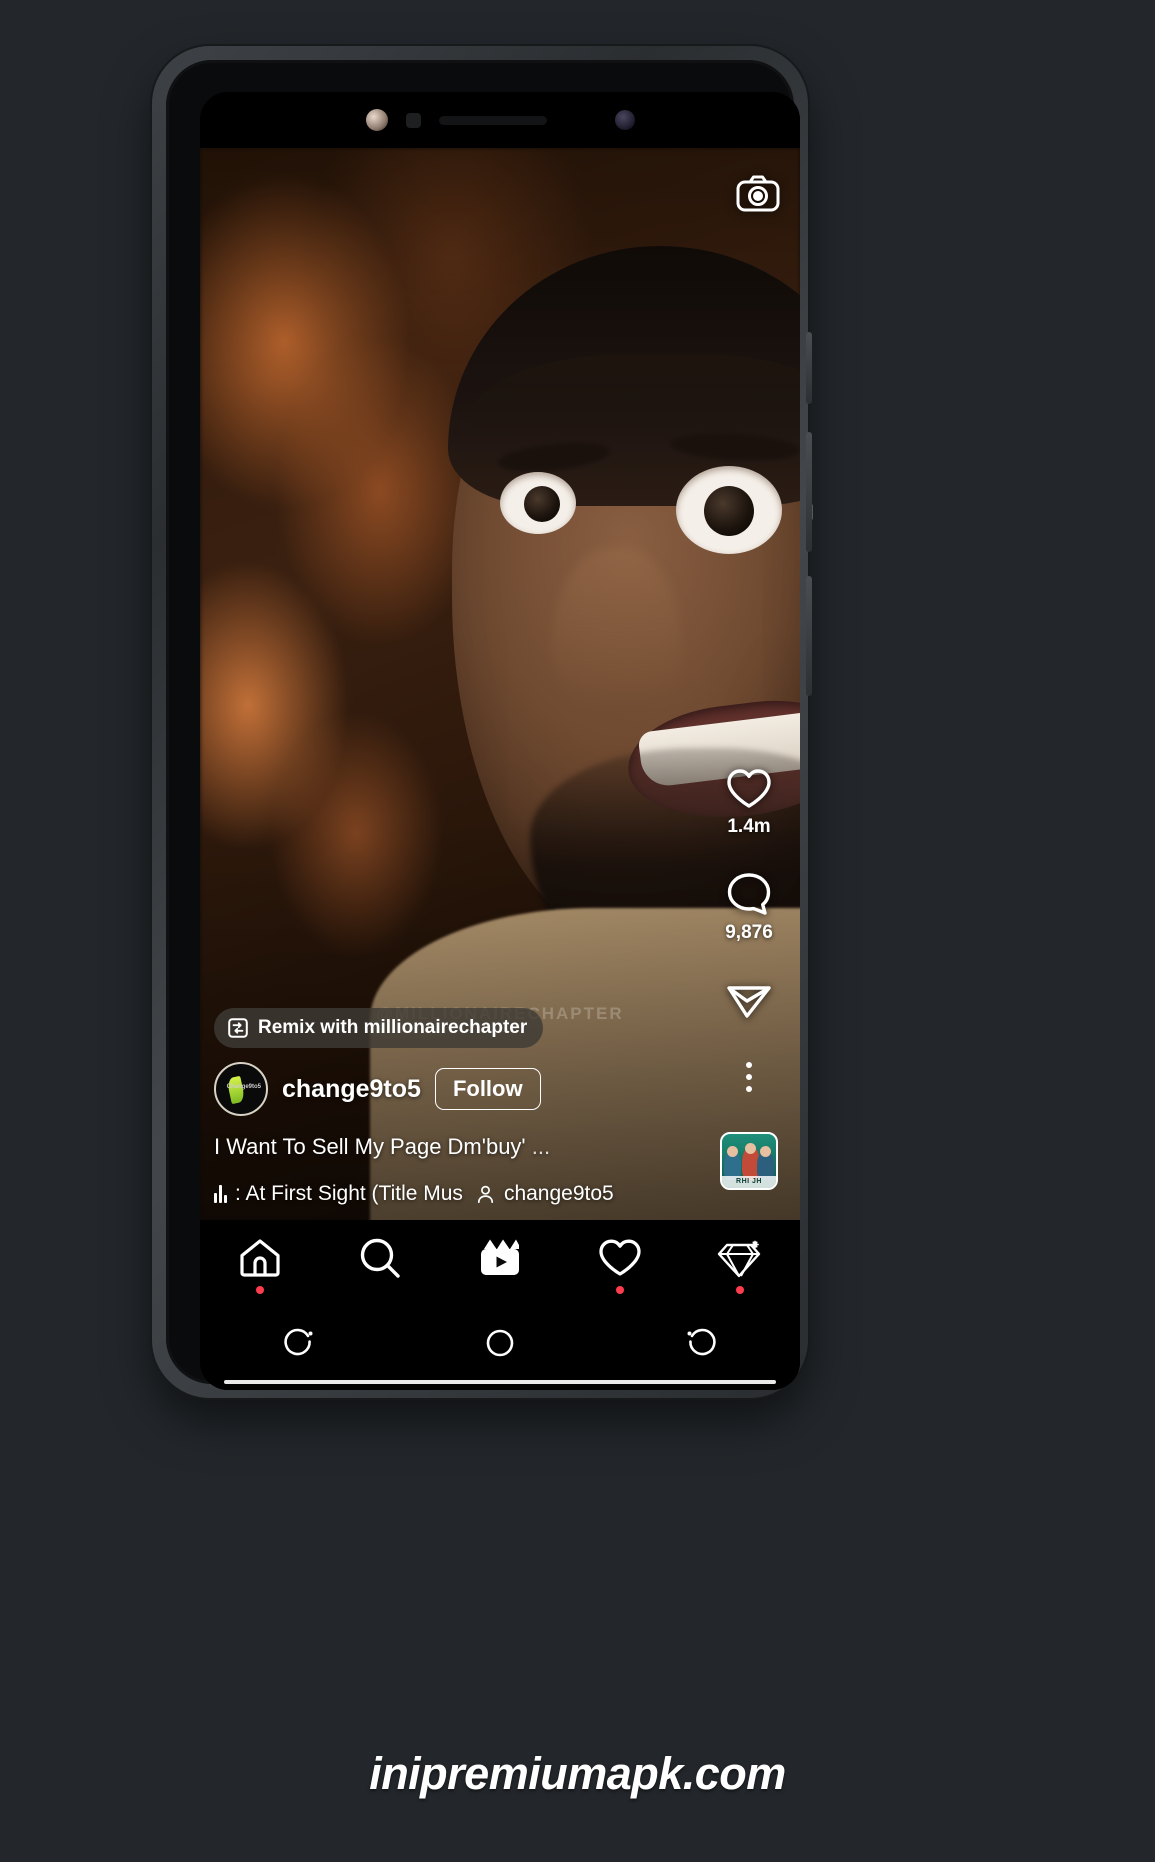 The image size is (1155, 1862). I want to click on sidebar-item-home, so click(260, 1262).